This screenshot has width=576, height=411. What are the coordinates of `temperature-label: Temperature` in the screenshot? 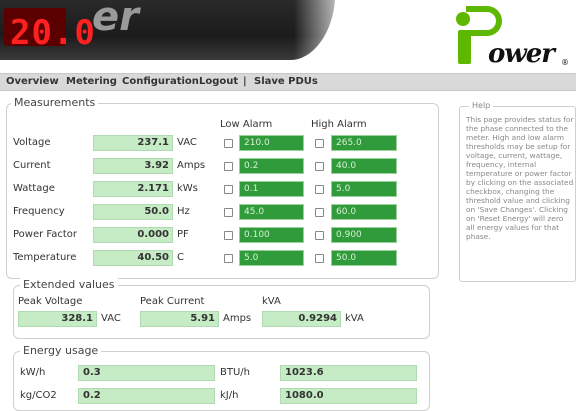 It's located at (45, 257).